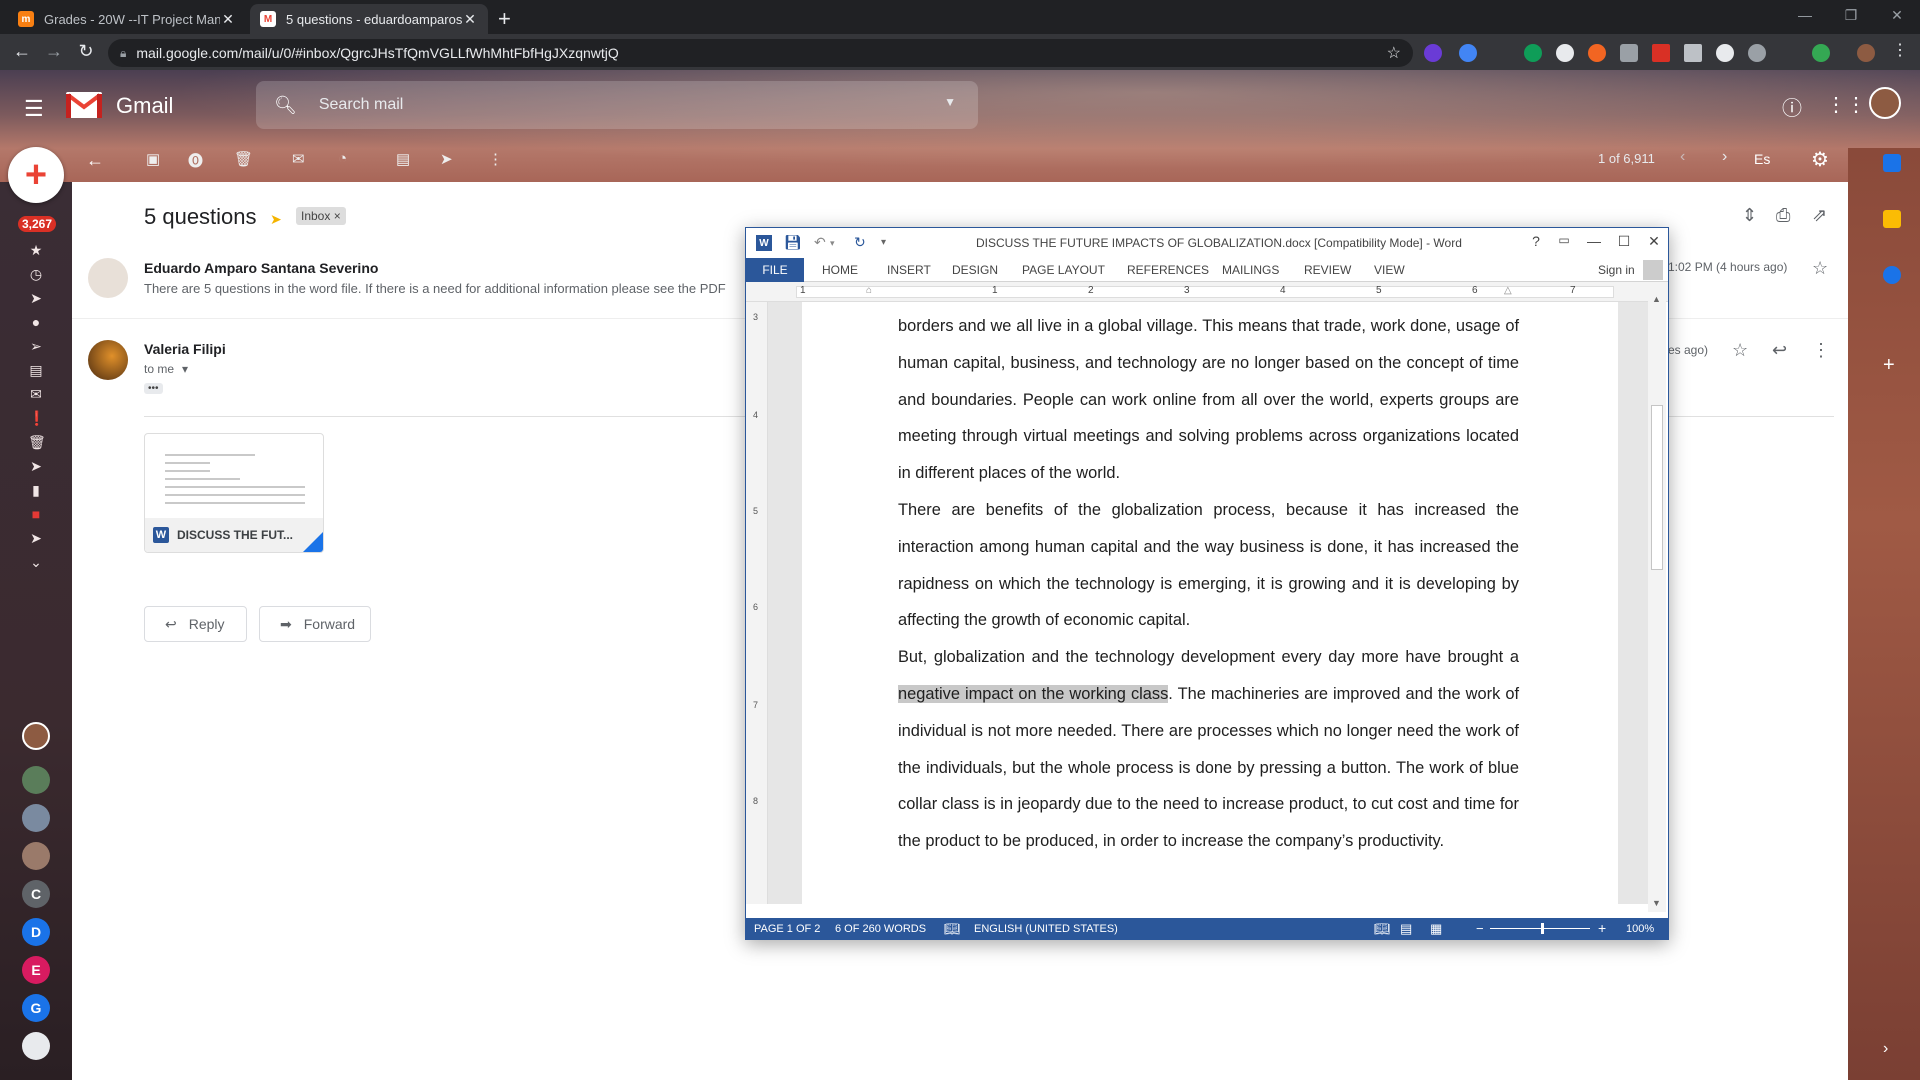 This screenshot has width=1920, height=1080. What do you see at coordinates (36, 1008) in the screenshot?
I see `hangouts-contact: G` at bounding box center [36, 1008].